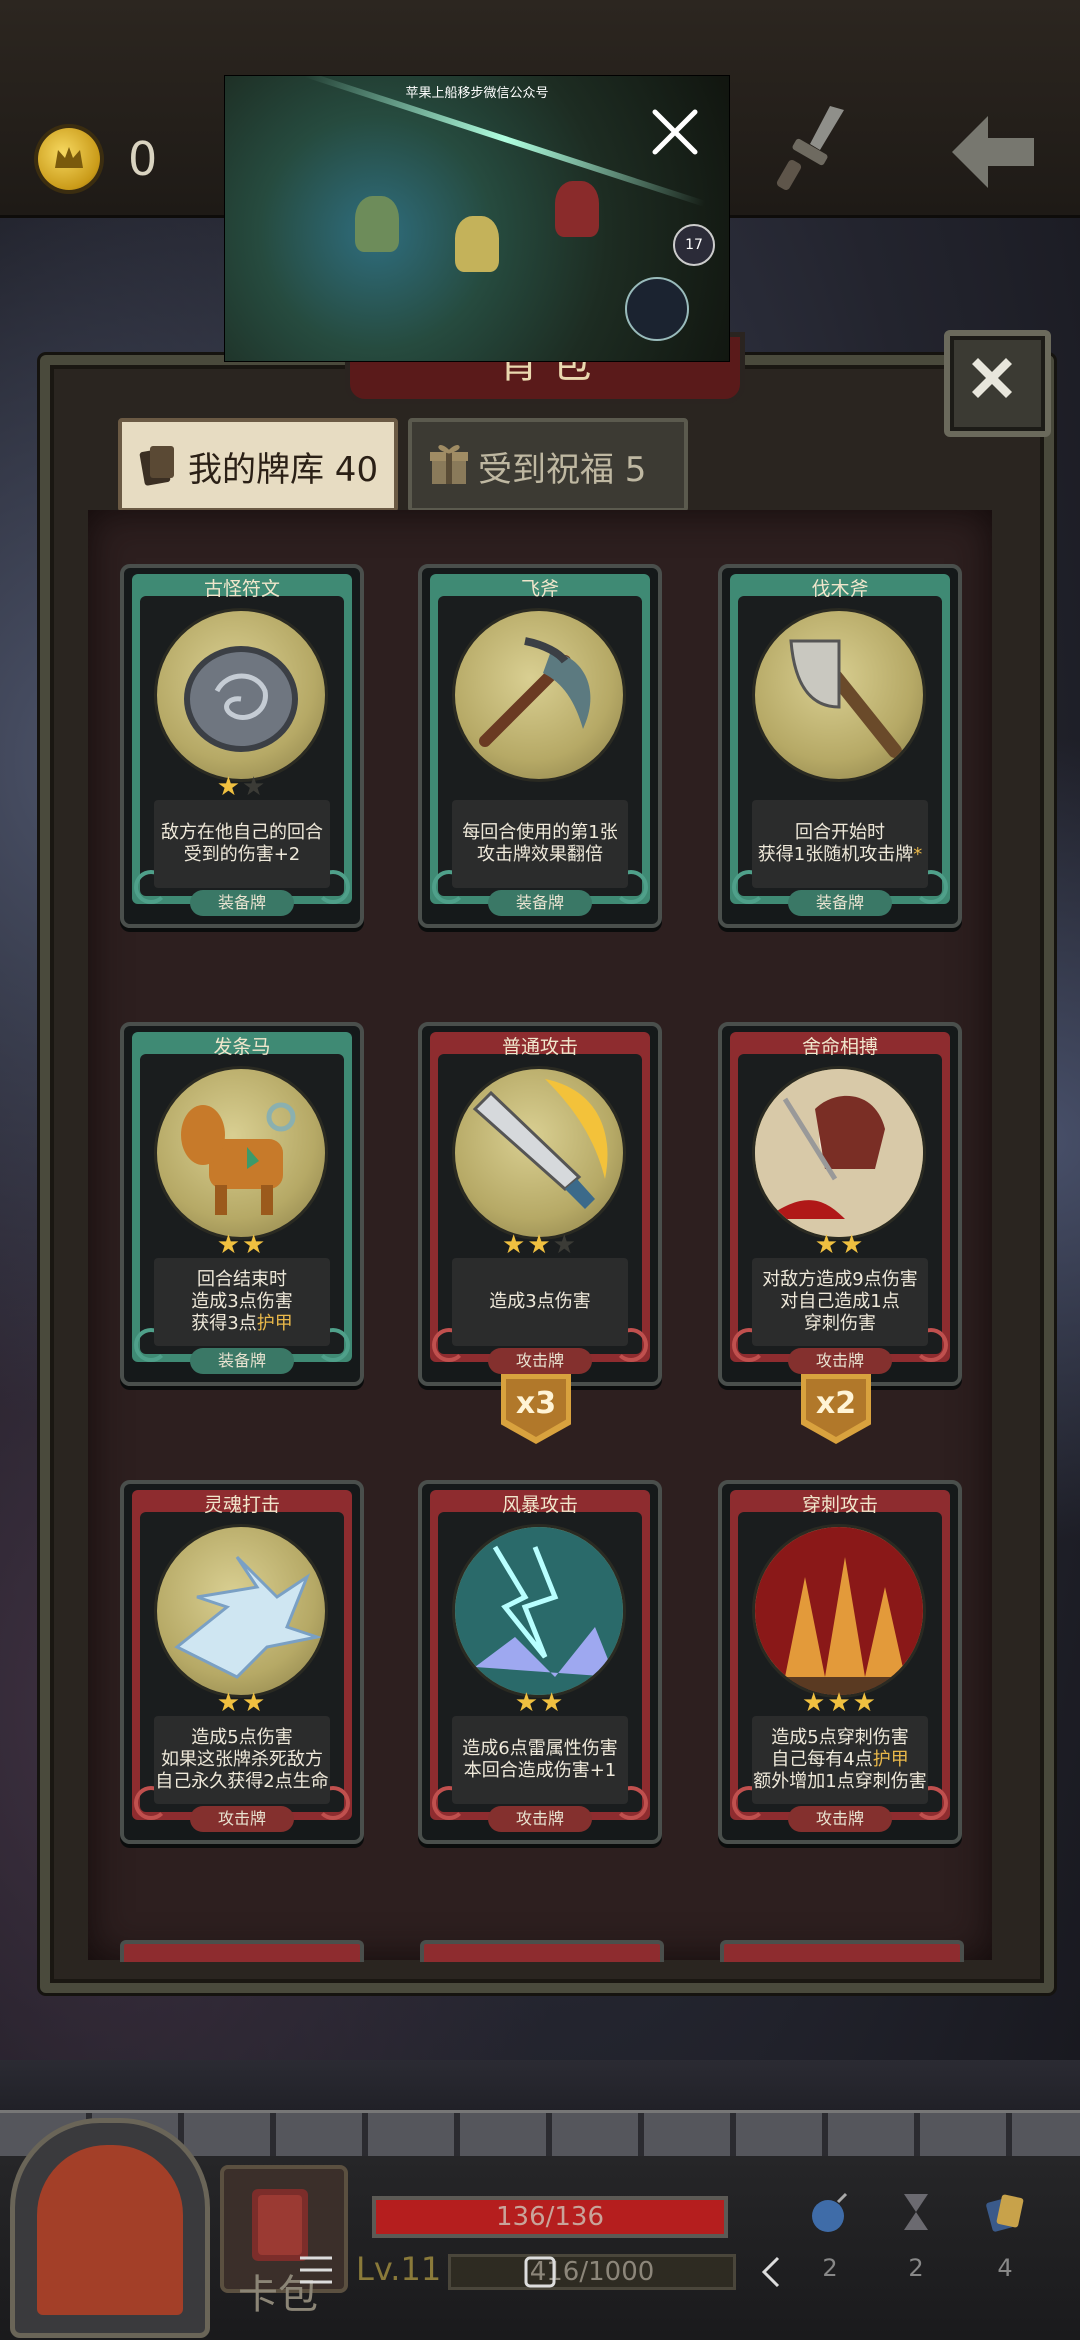  I want to click on card-title: 灵魂打击, so click(241, 1505).